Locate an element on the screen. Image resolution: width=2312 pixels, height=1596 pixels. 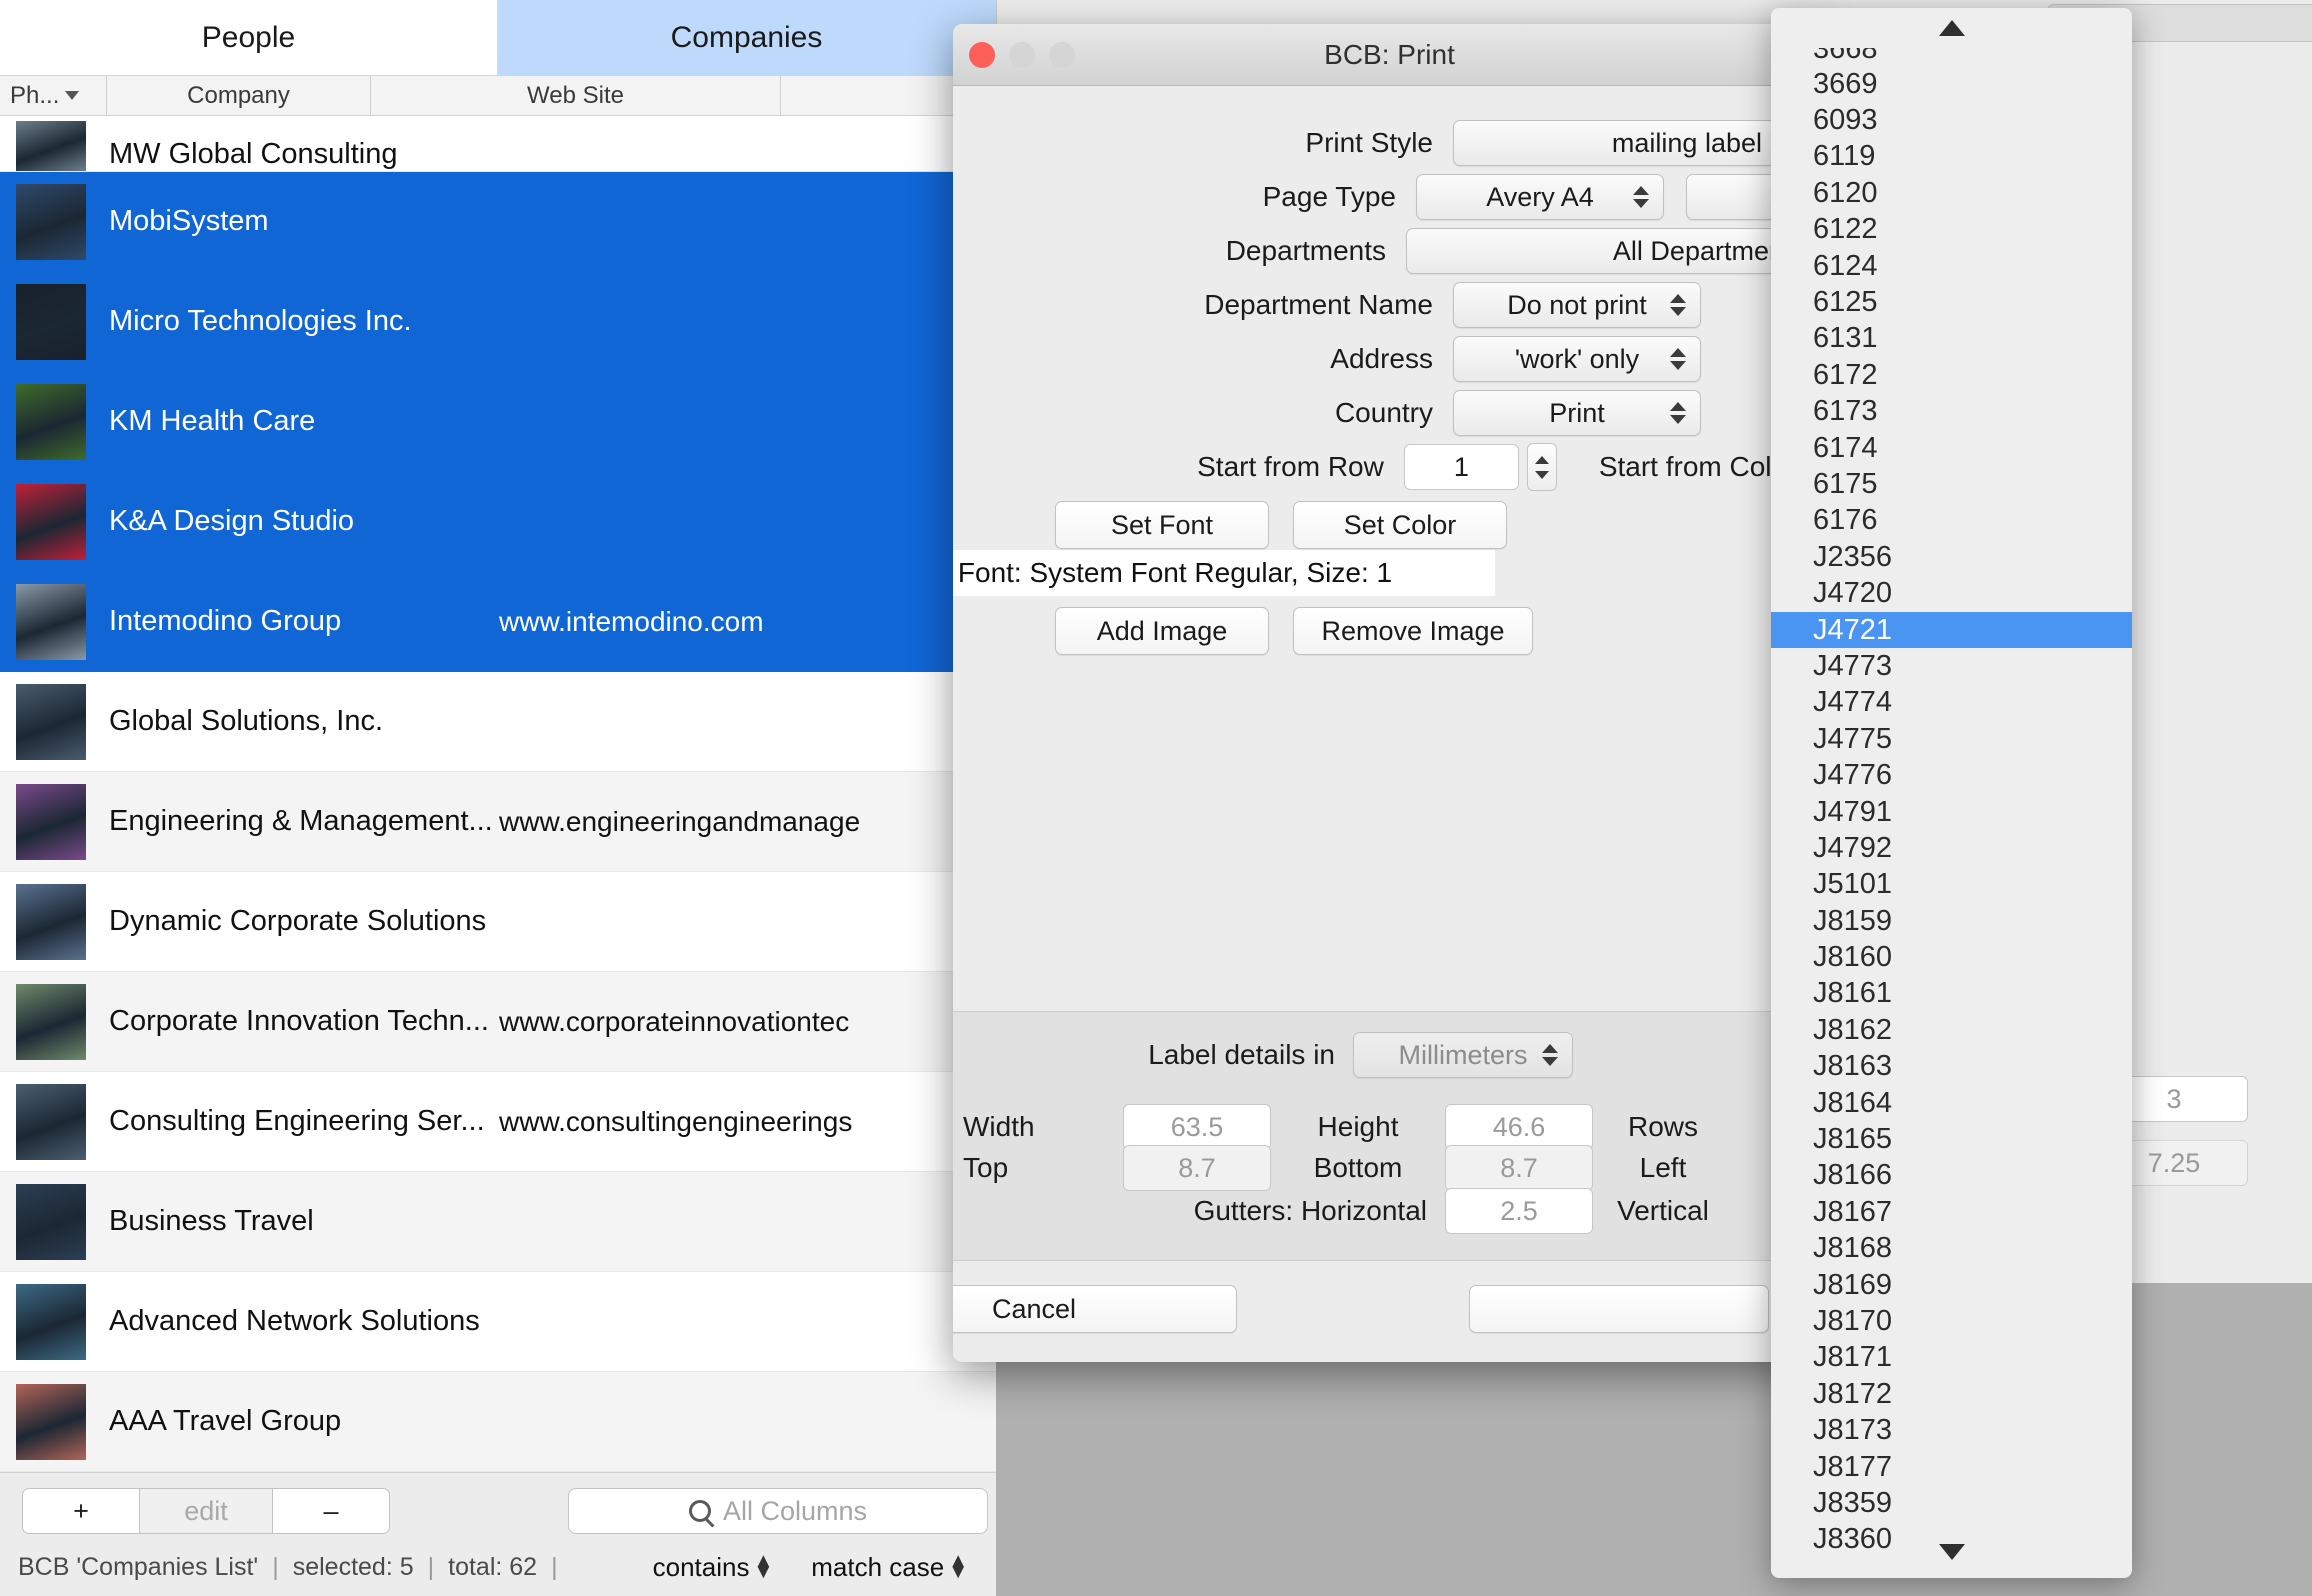
tab-companies: Companies is located at coordinates (747, 37).